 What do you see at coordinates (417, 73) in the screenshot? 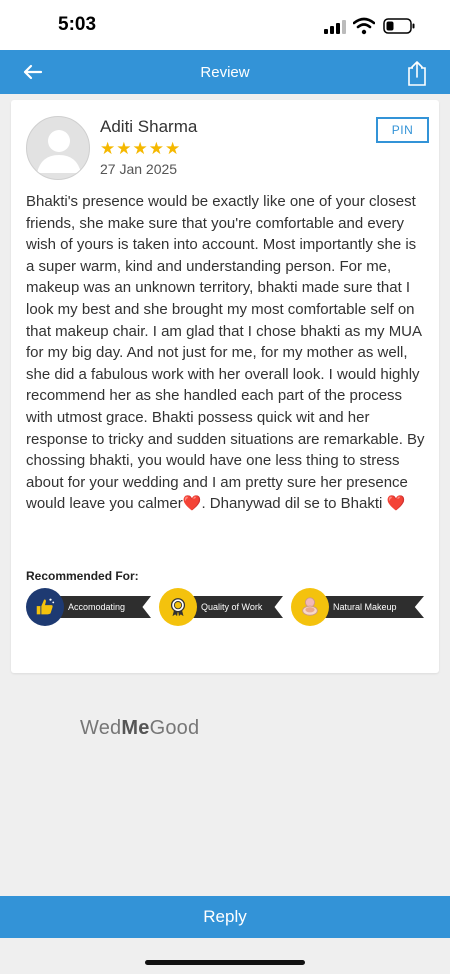
I see `share-icon` at bounding box center [417, 73].